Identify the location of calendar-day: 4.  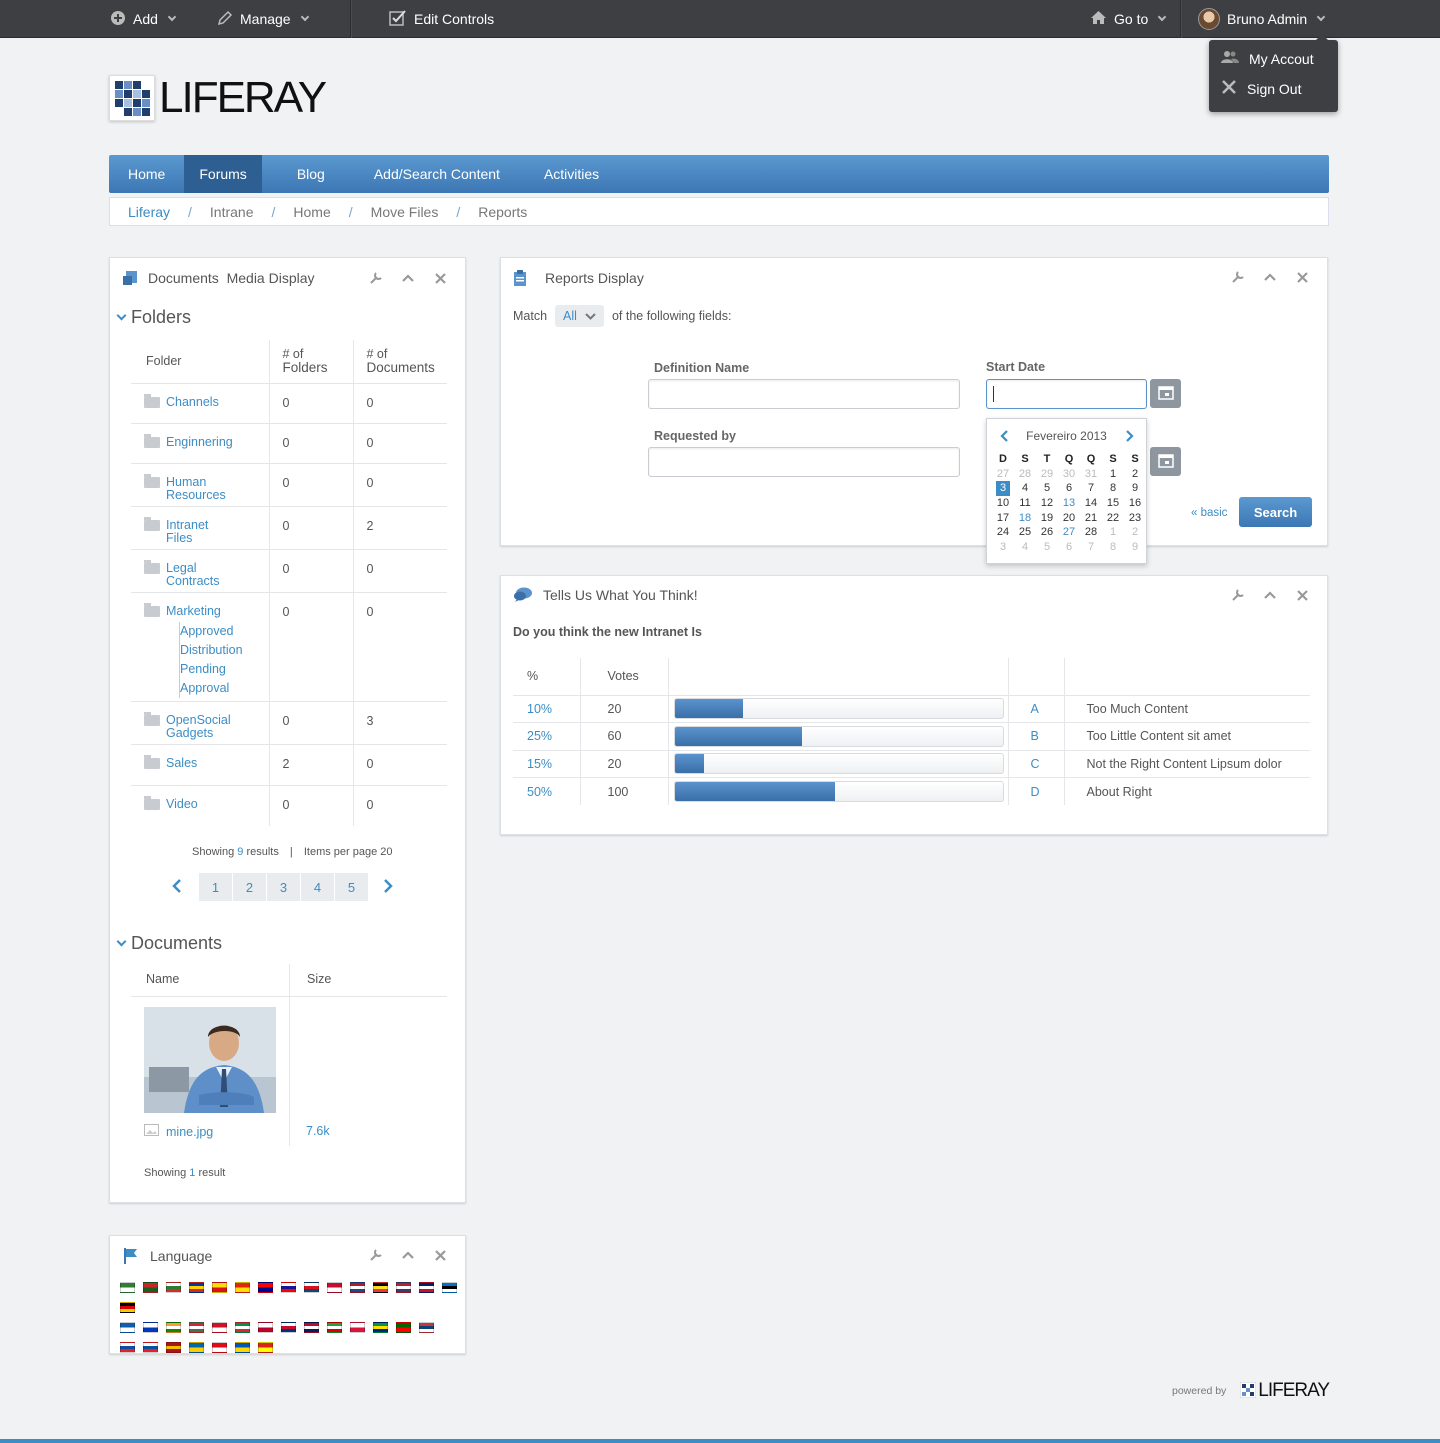
(1025, 547).